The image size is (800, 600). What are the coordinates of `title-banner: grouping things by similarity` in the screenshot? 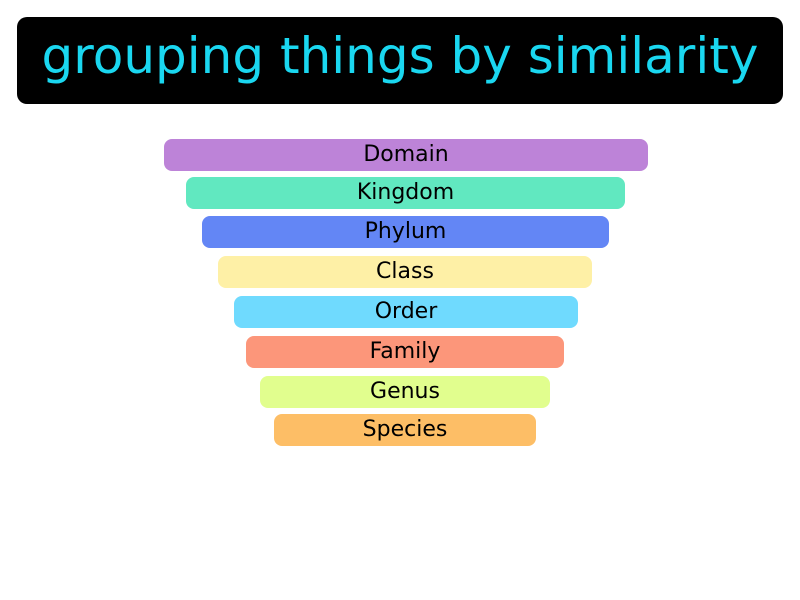 It's located at (400, 60).